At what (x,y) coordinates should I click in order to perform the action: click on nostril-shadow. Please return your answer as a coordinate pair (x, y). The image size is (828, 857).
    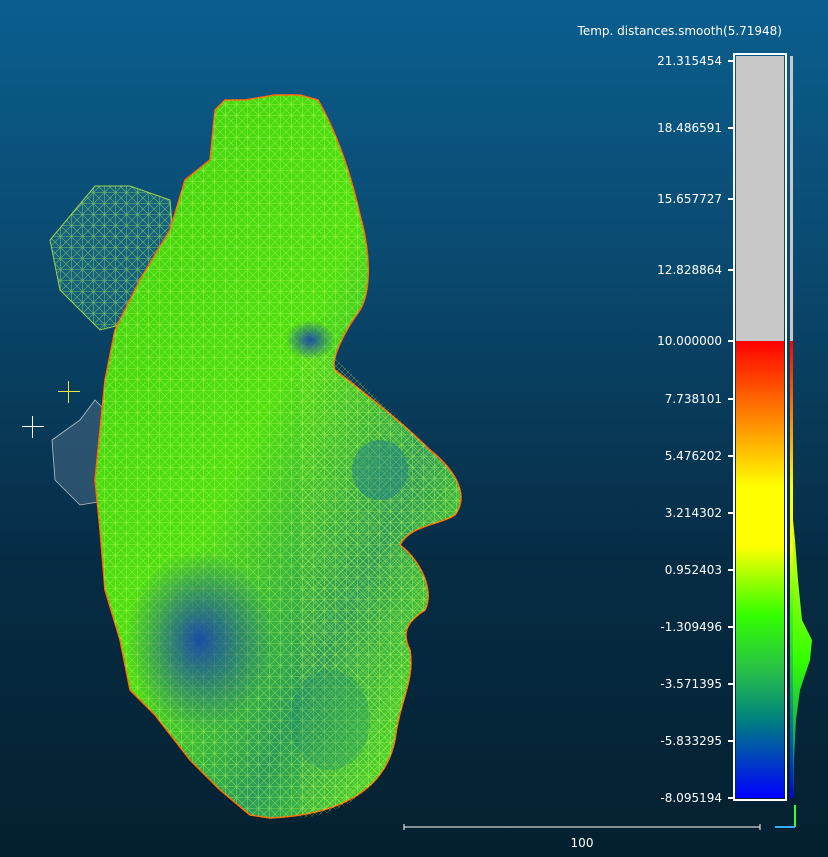
    Looking at the image, I should click on (380, 470).